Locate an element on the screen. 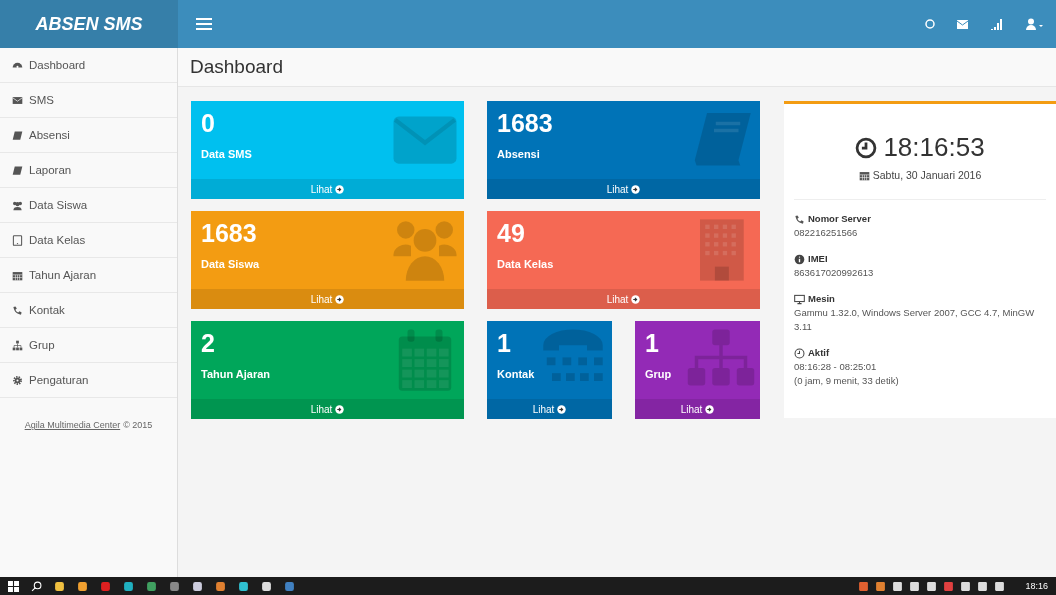  envelope-icon is located at coordinates (17, 100).